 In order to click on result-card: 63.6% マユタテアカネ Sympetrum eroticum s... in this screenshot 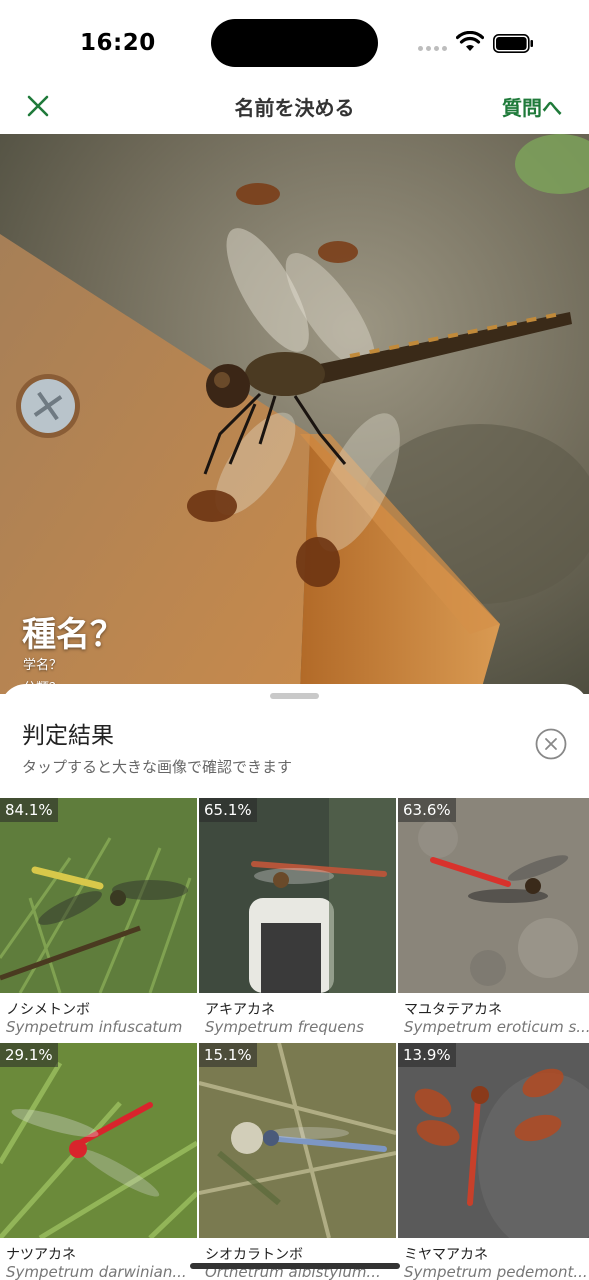, I will do `click(493, 921)`.